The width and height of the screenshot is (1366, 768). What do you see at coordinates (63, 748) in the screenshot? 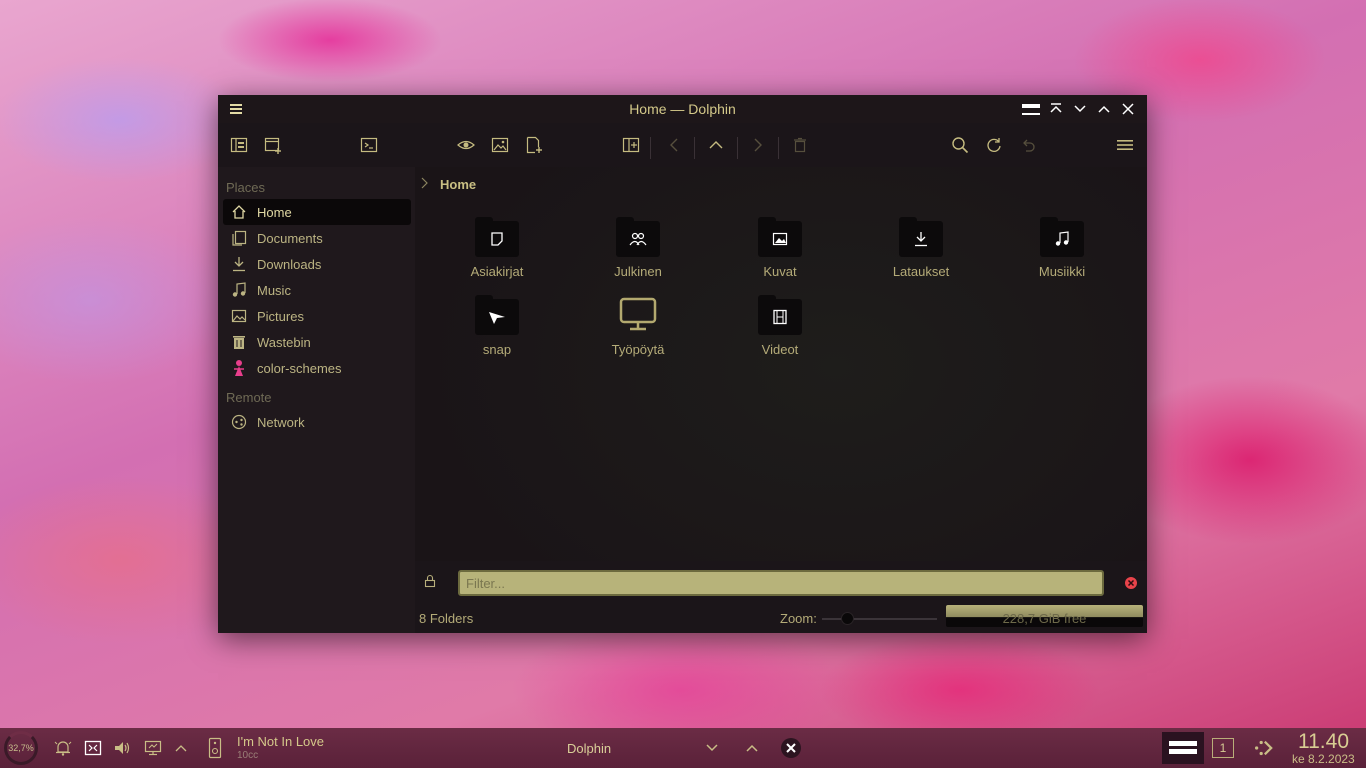
I see `notifications-bell-icon` at bounding box center [63, 748].